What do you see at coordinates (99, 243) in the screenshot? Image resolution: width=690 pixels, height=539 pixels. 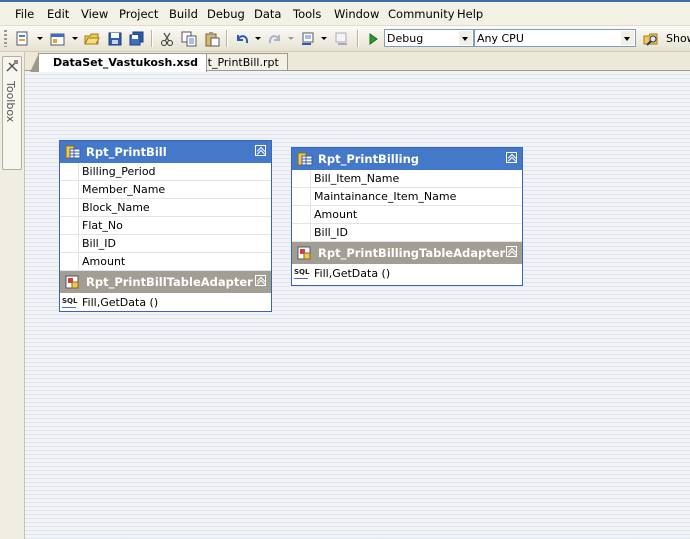 I see `column-name: Bill_ID` at bounding box center [99, 243].